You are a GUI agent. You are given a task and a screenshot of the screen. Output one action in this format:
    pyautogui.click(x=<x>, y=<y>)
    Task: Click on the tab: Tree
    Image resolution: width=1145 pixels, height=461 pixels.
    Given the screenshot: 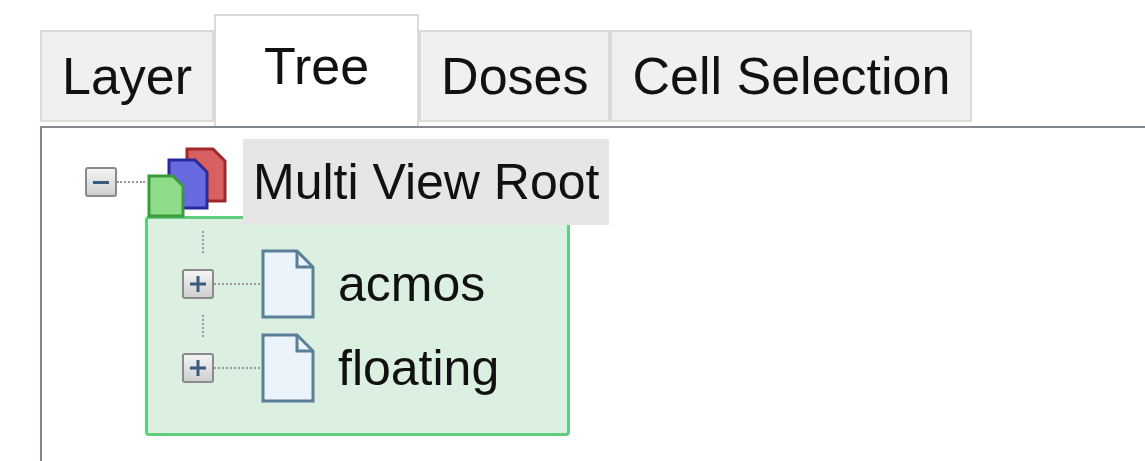 What is the action you would take?
    pyautogui.click(x=317, y=70)
    